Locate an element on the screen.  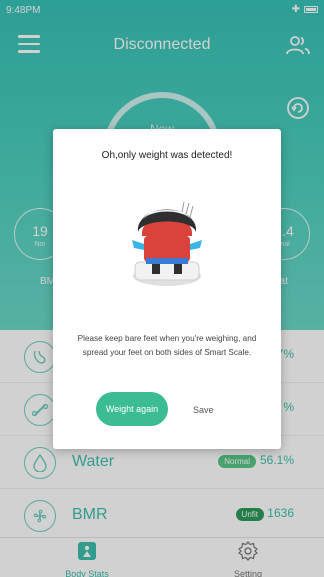
scale-illustration is located at coordinates (167, 243).